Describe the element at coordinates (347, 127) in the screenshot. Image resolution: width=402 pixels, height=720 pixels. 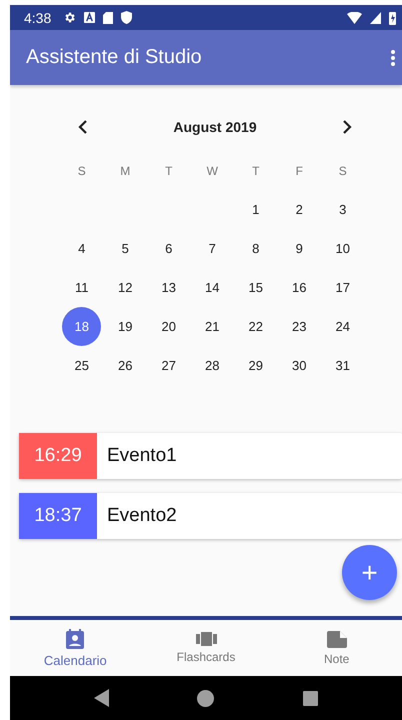
I see `chevron-right-icon` at that location.